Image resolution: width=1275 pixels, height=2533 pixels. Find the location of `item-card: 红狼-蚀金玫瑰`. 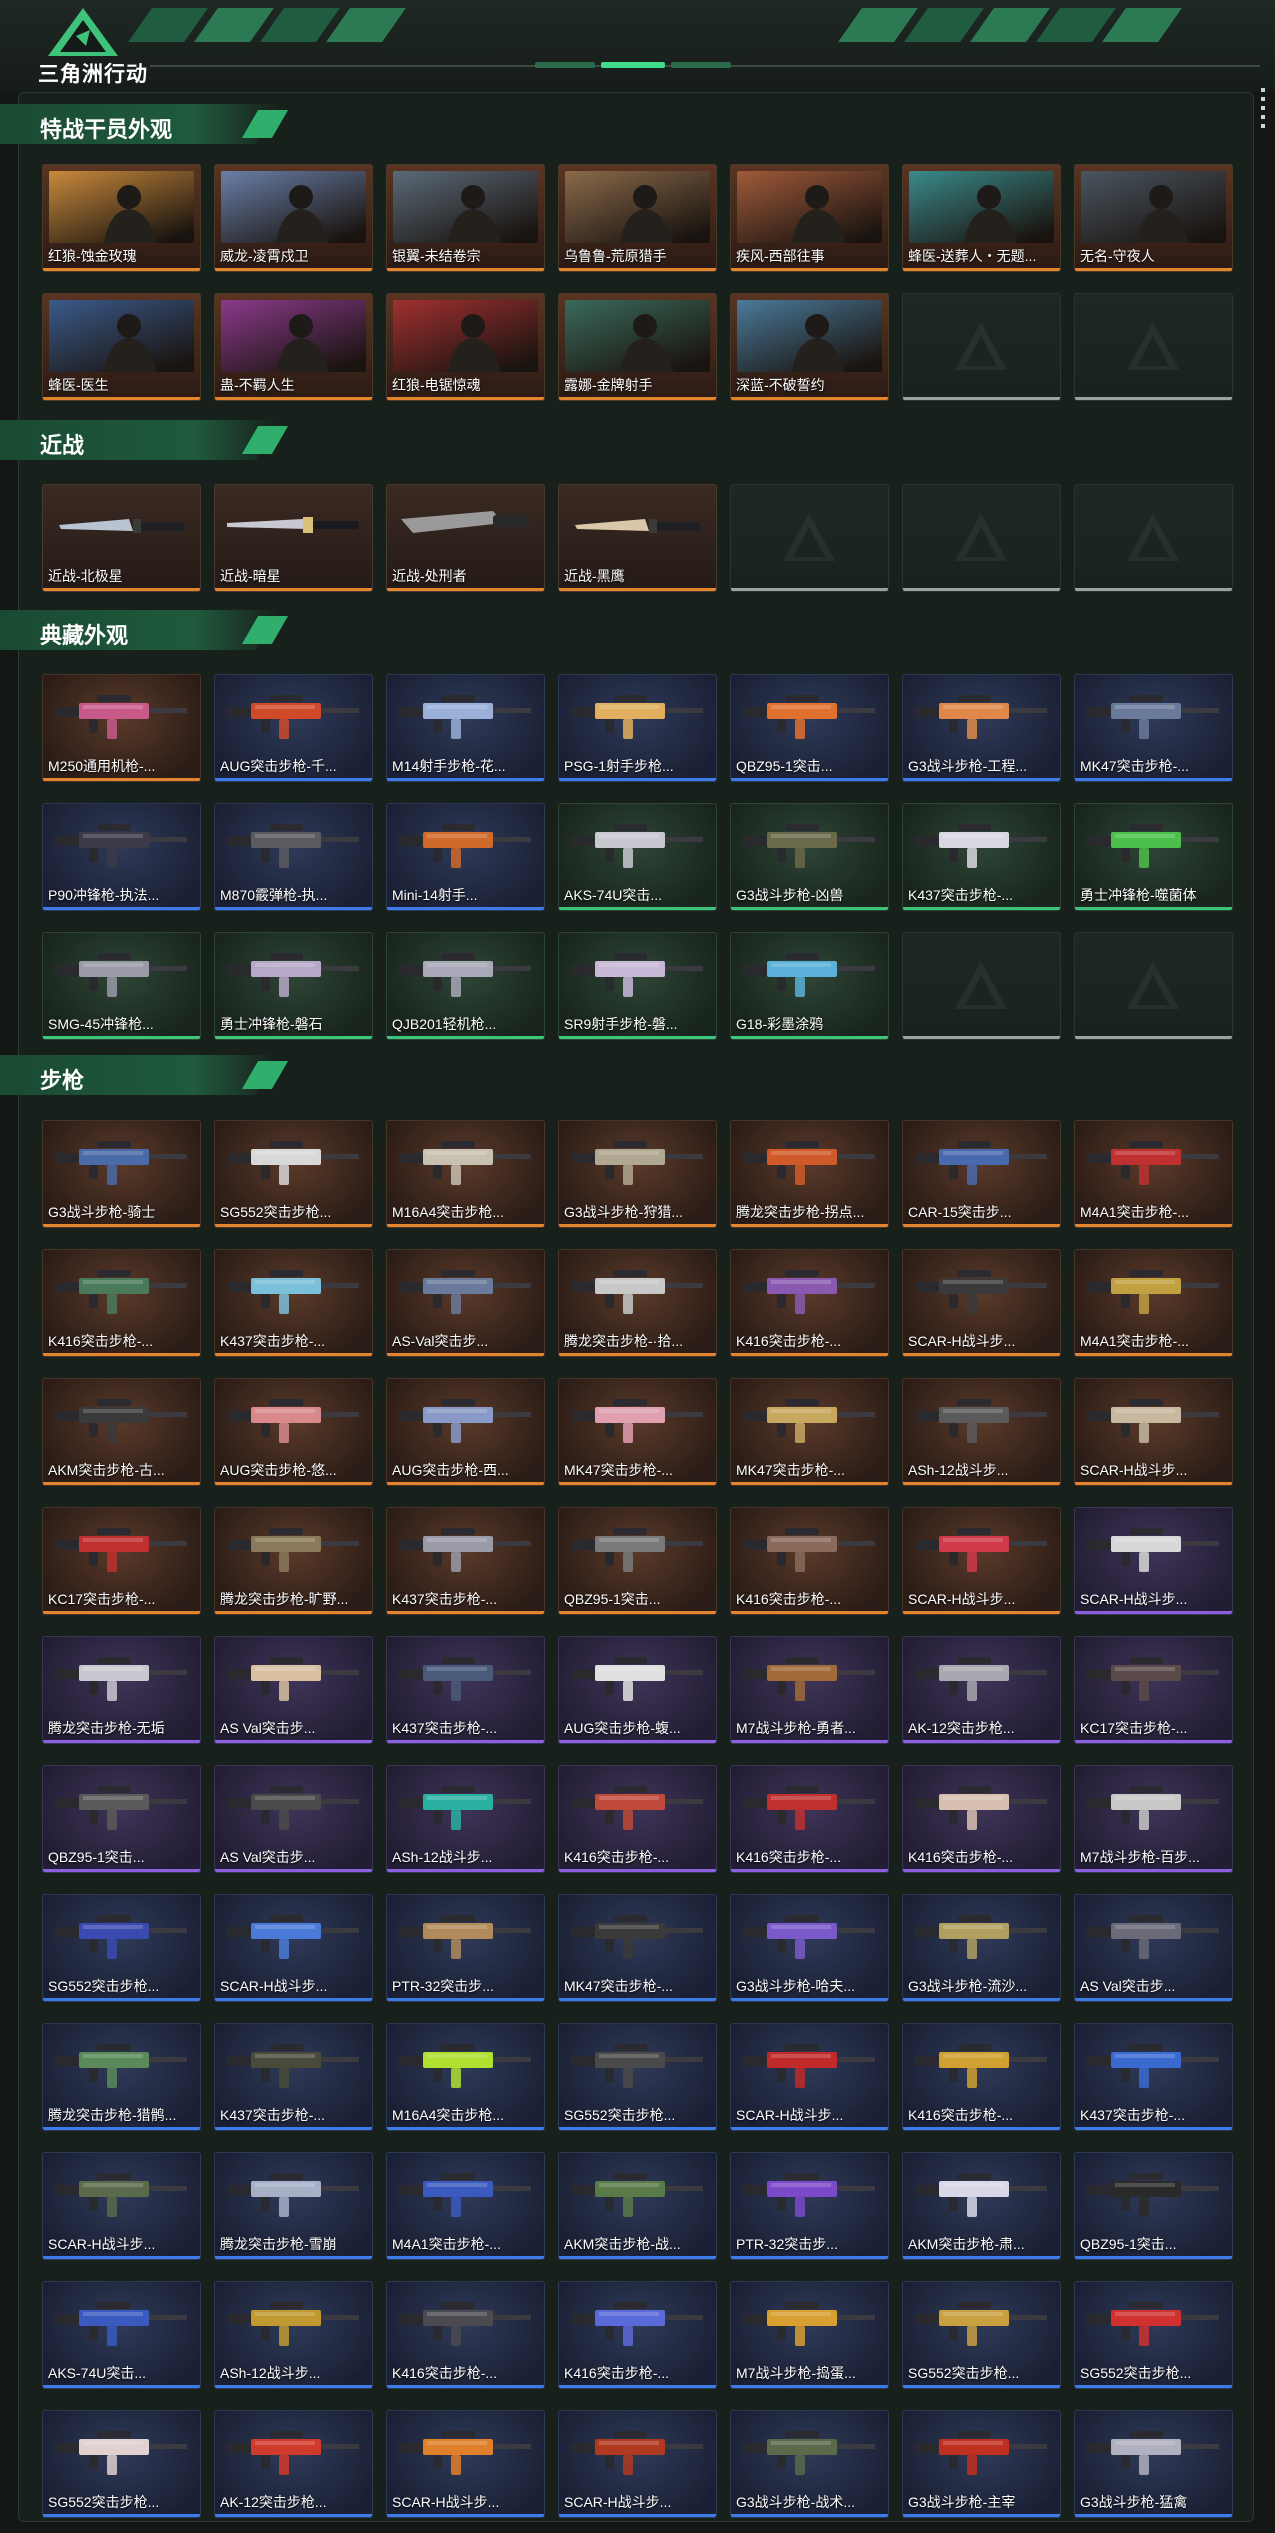

item-card: 红狼-蚀金玫瑰 is located at coordinates (121, 218).